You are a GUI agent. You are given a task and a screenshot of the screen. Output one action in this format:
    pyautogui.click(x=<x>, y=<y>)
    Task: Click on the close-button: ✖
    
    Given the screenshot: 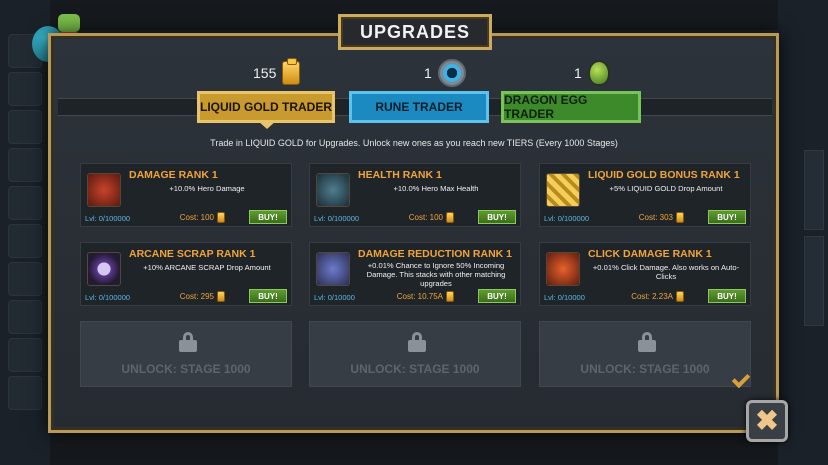 What is the action you would take?
    pyautogui.click(x=767, y=421)
    